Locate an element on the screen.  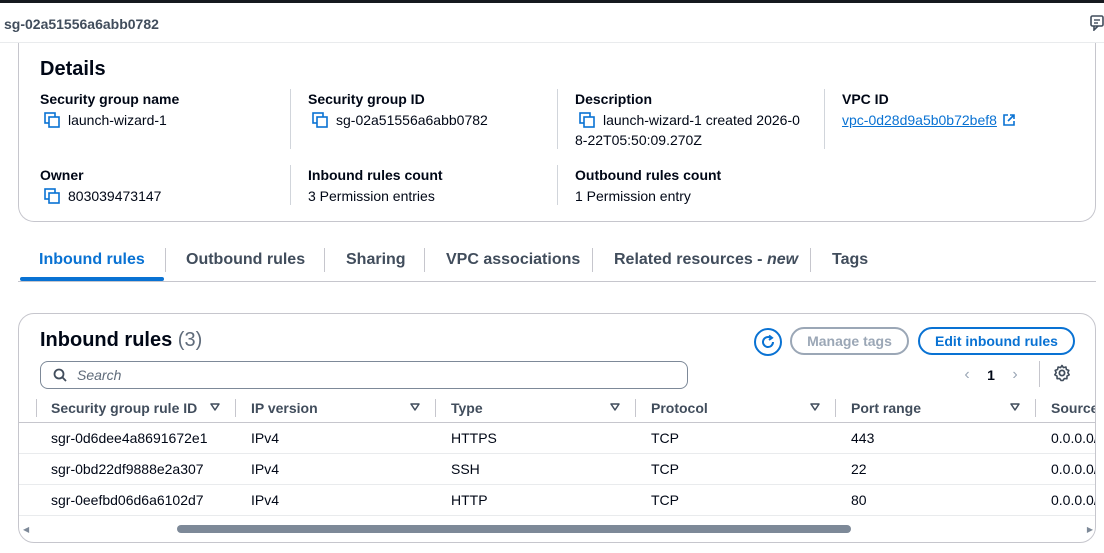
field-value: launch-wizard-1 is located at coordinates (117, 120).